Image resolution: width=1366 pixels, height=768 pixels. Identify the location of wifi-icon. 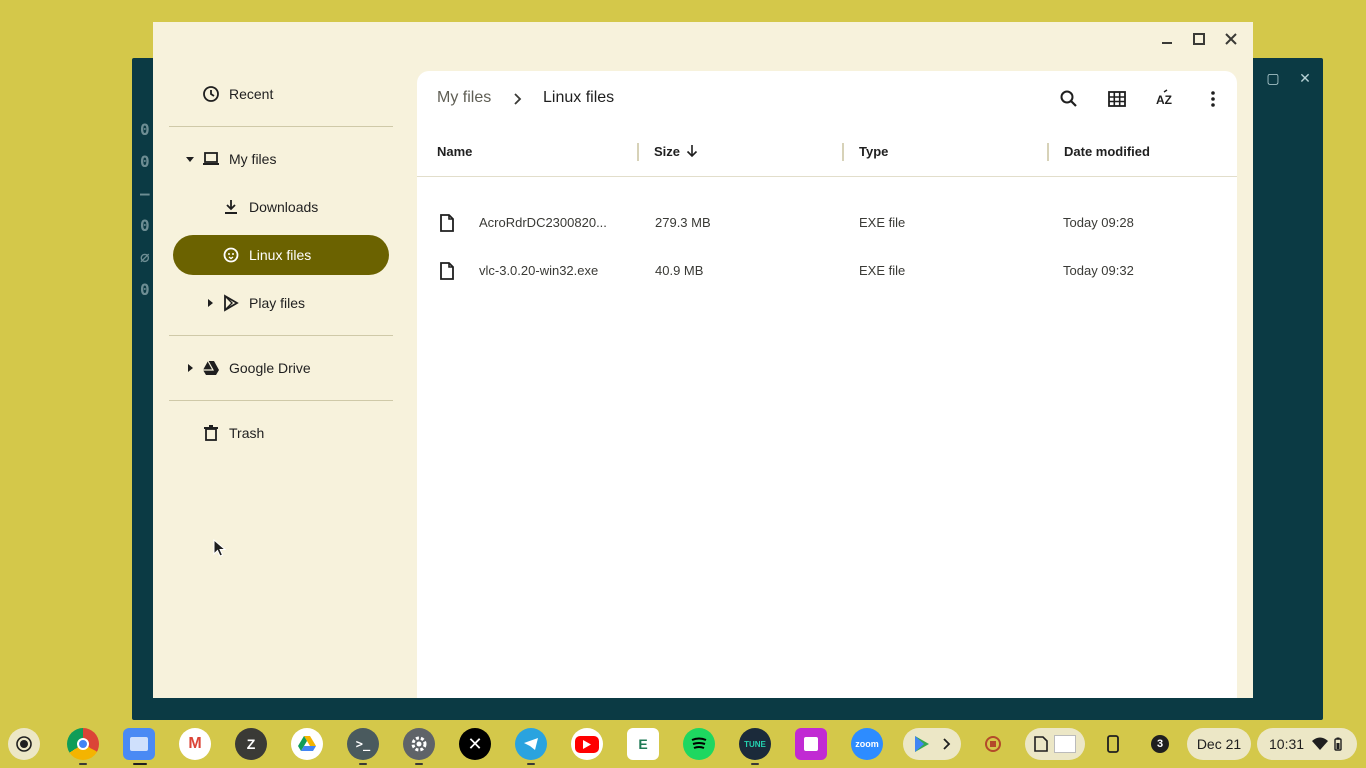
(1320, 743).